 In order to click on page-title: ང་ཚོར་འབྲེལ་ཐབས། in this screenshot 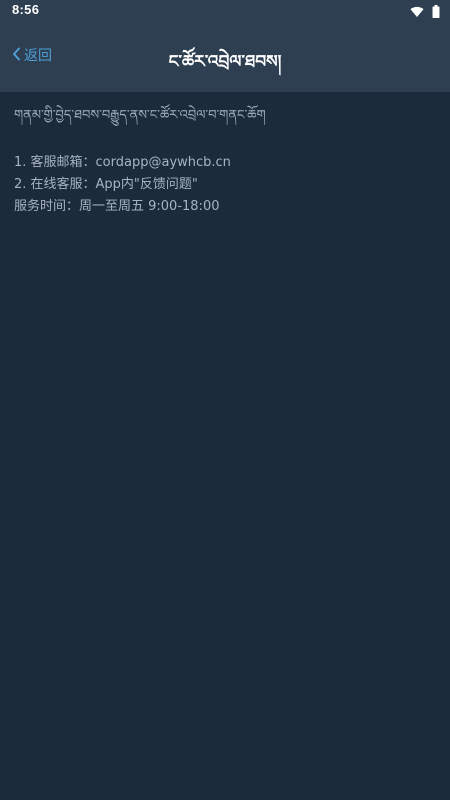, I will do `click(225, 62)`.